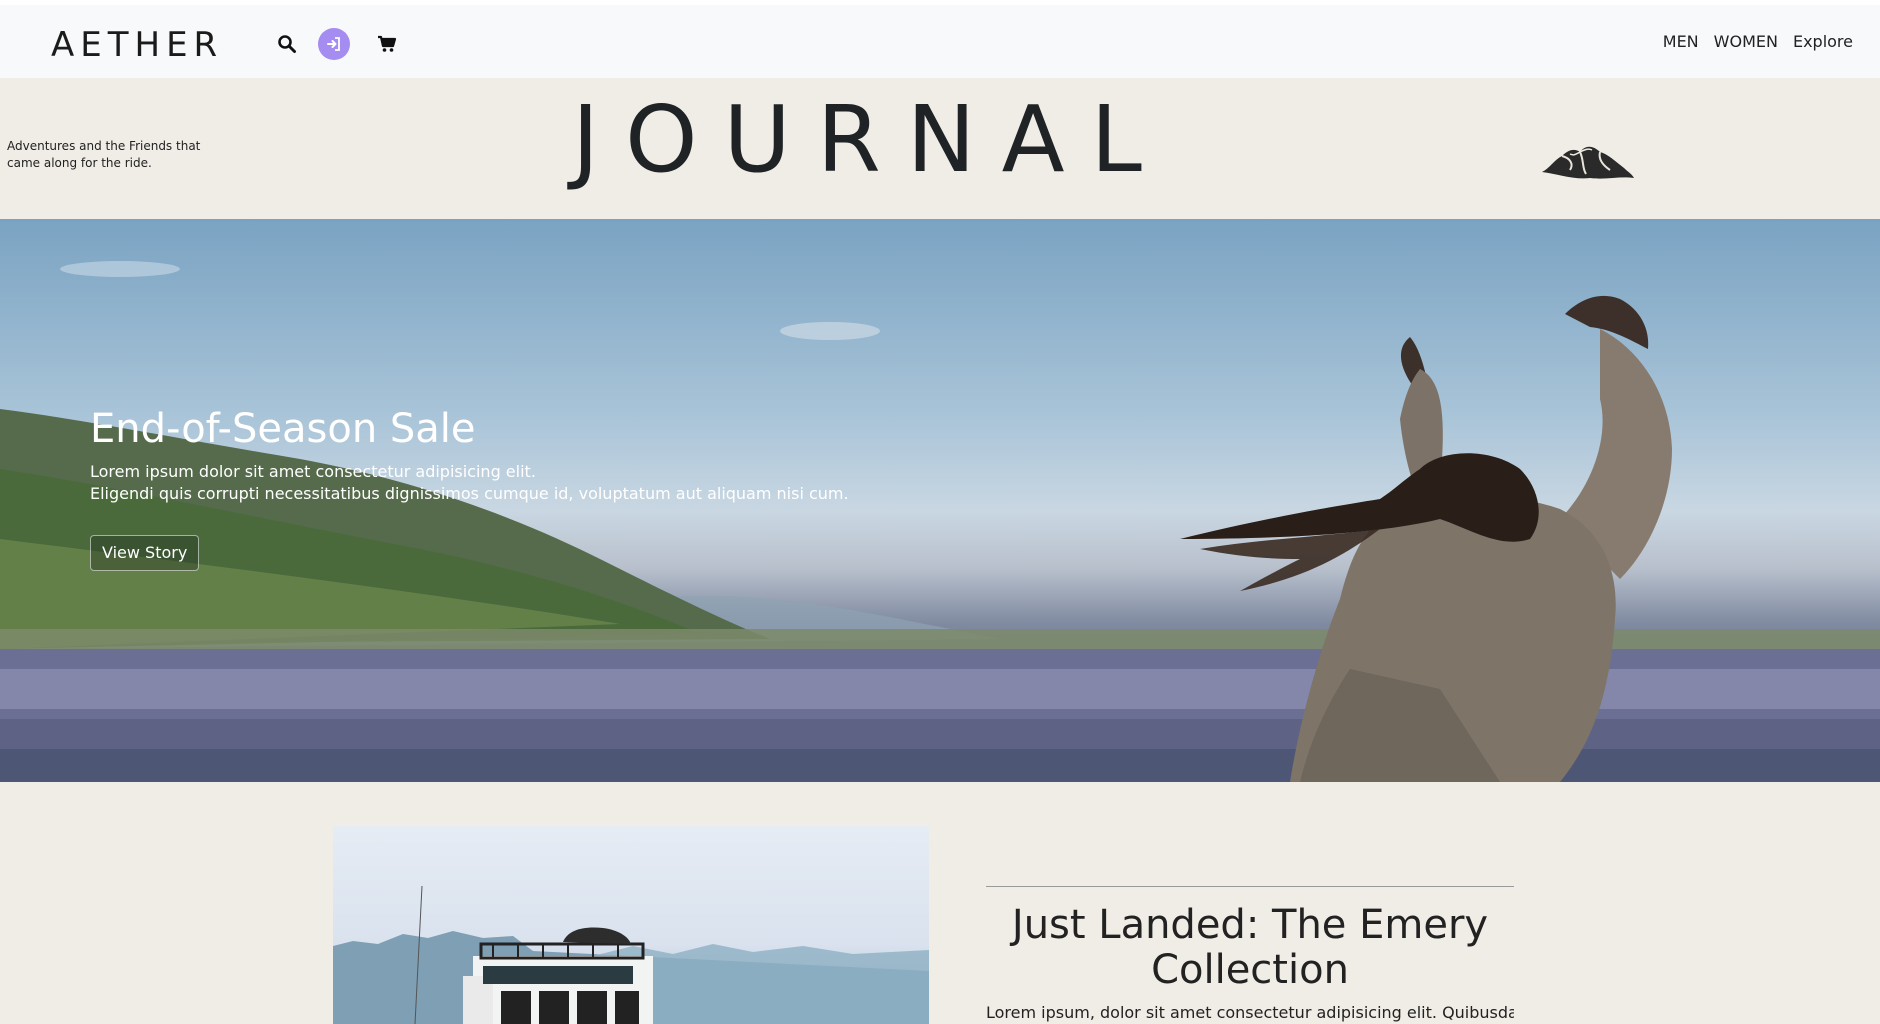 Image resolution: width=1880 pixels, height=1024 pixels. I want to click on brand-logo: AETHER, so click(137, 45).